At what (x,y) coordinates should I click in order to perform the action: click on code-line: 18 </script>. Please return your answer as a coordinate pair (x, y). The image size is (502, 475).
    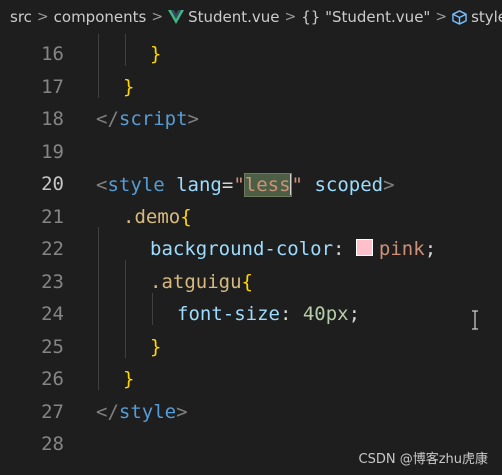
    Looking at the image, I should click on (251, 119).